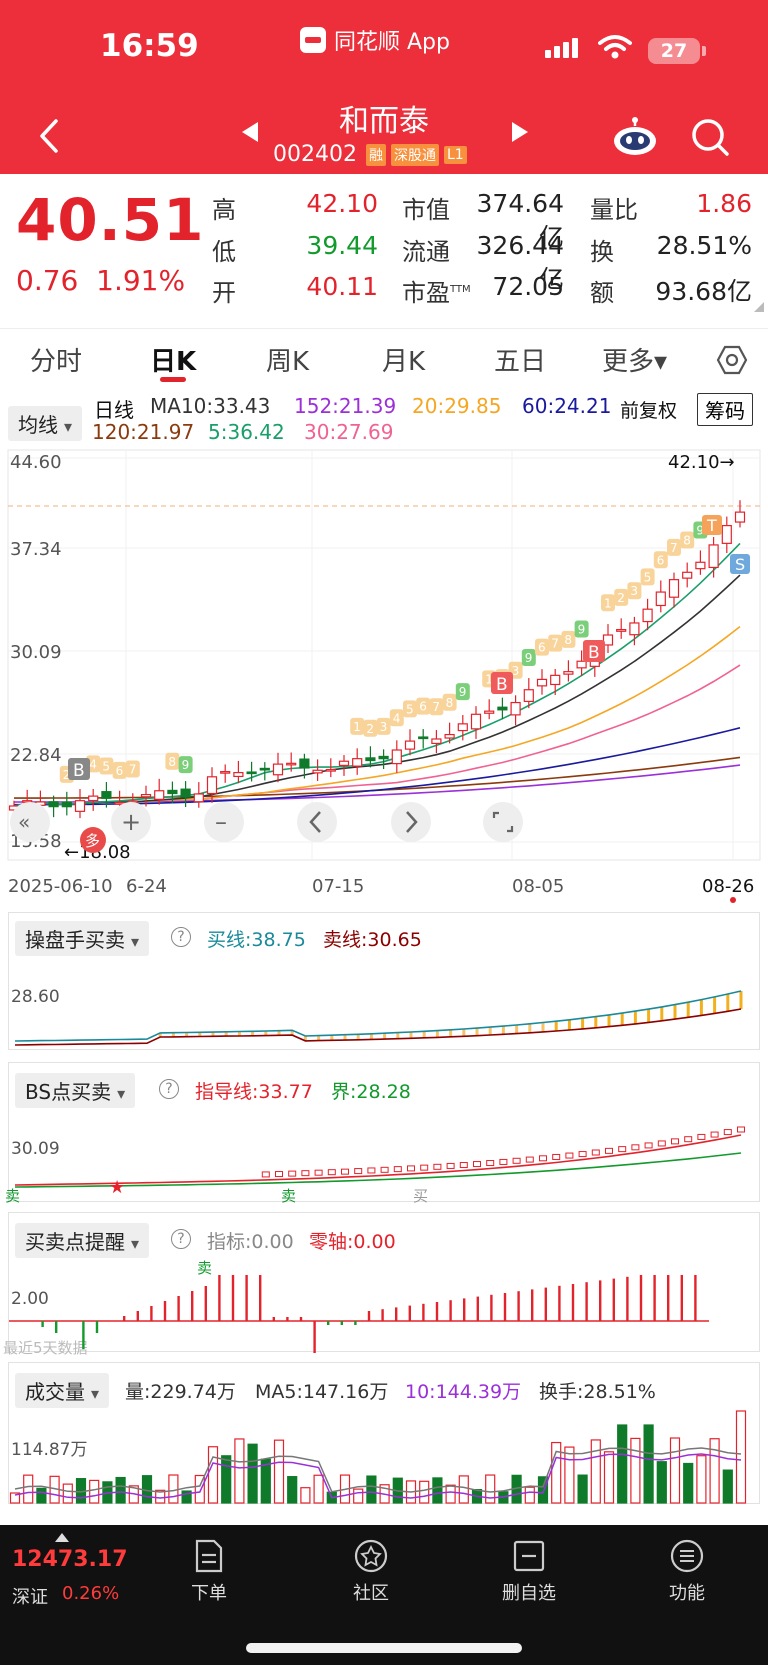 The image size is (768, 1665). Describe the element at coordinates (92, 841) in the screenshot. I see `signal-duo-text: 多` at that location.